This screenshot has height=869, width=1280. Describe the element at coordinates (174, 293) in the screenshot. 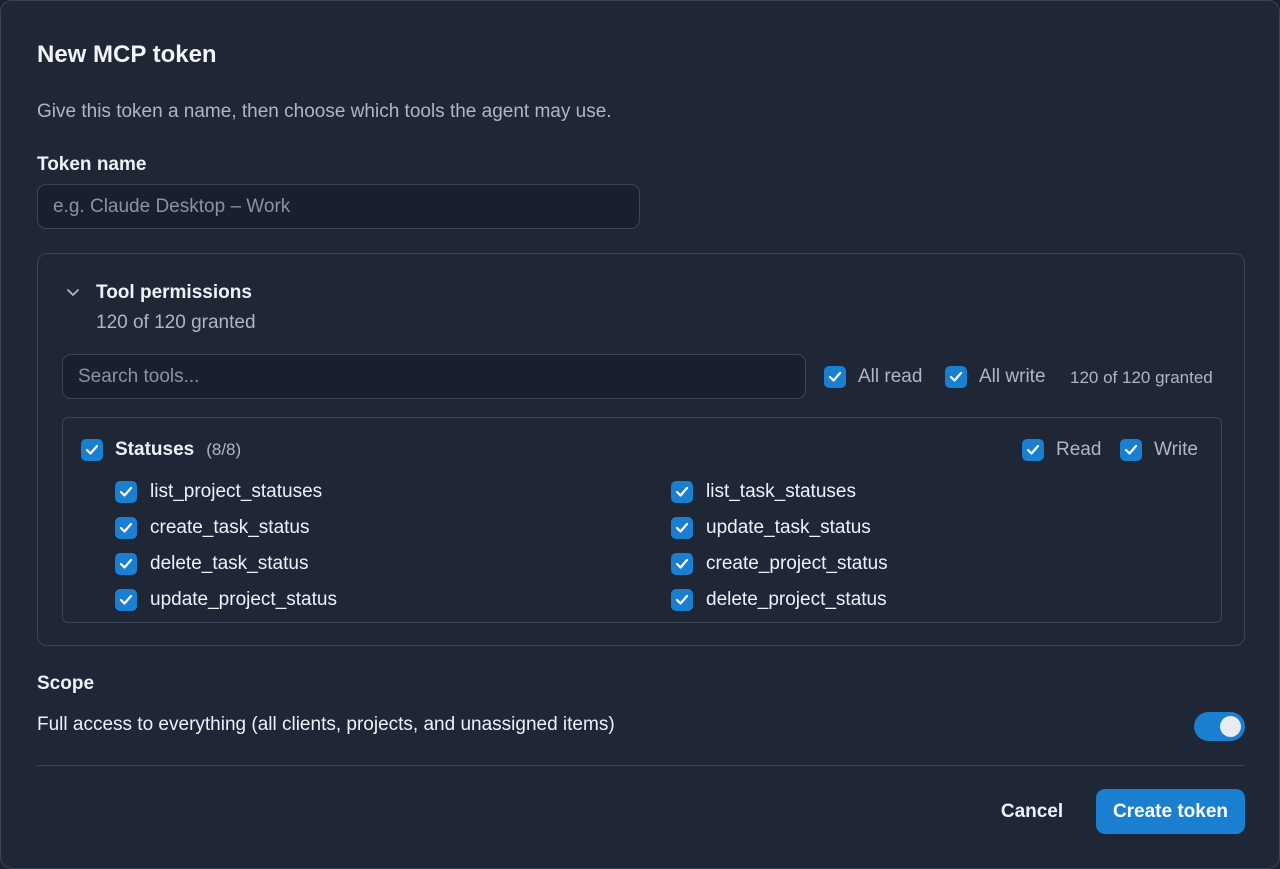

I see `tool-permissions-title: Tool permissions` at that location.